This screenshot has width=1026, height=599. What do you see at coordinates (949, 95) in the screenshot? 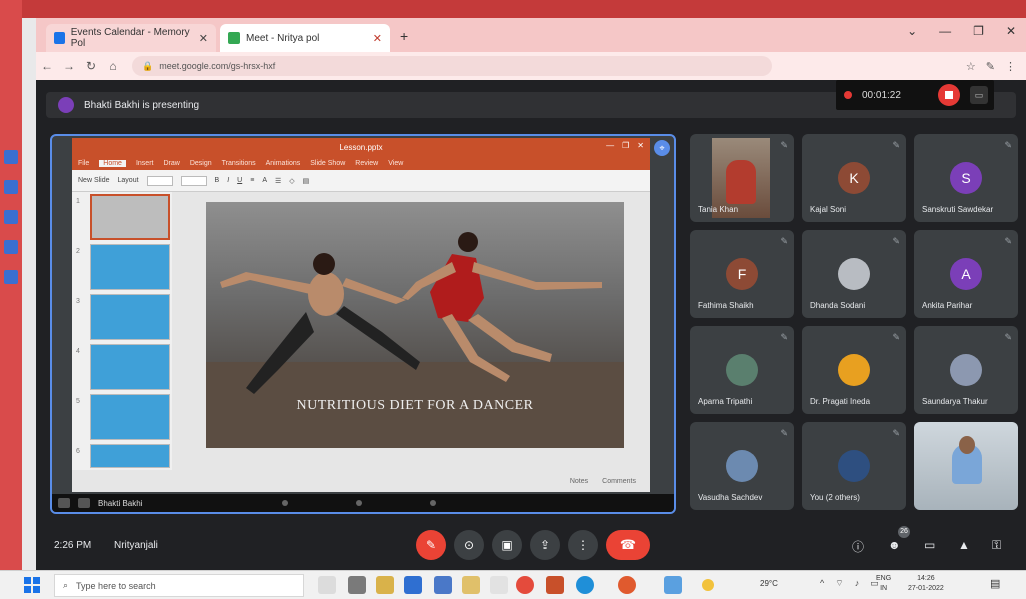
I see `stop-recording-button` at bounding box center [949, 95].